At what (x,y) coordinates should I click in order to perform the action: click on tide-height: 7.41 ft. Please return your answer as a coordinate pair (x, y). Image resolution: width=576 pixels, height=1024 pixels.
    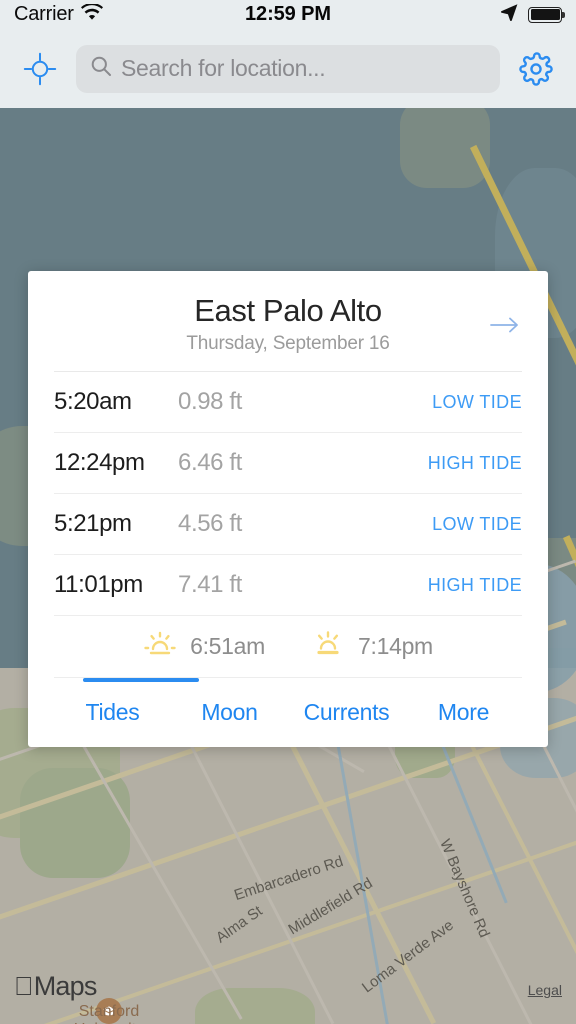
    Looking at the image, I should click on (210, 584).